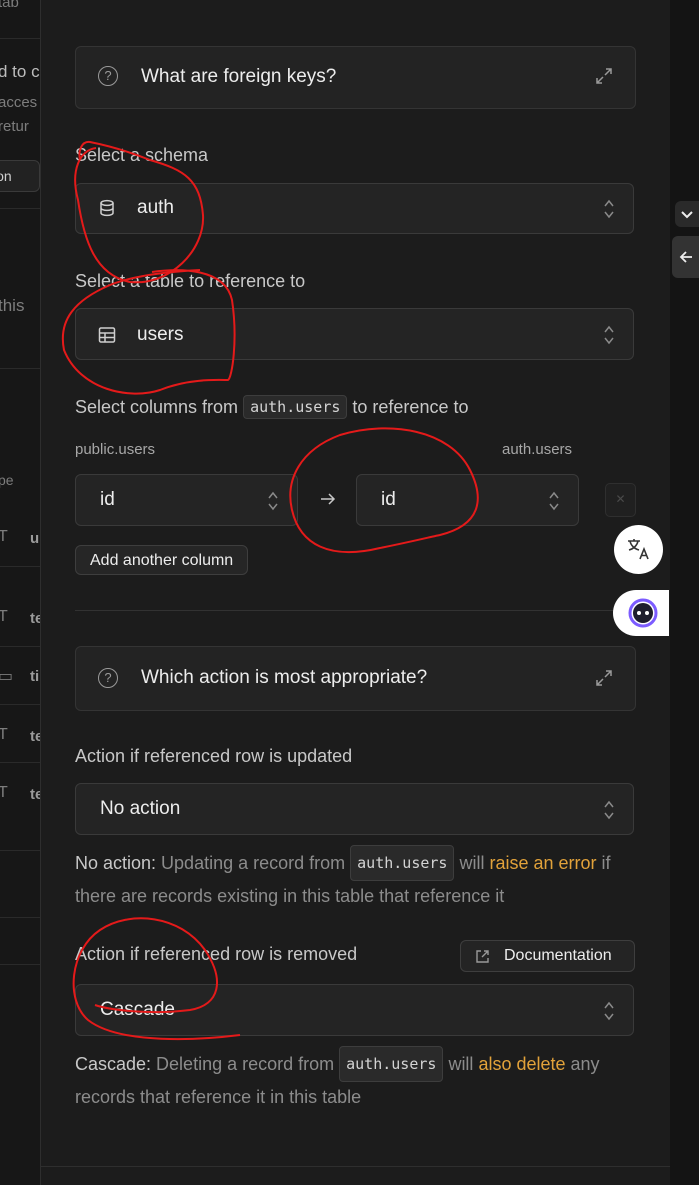  Describe the element at coordinates (186, 500) in the screenshot. I see `source-column-select: id` at that location.